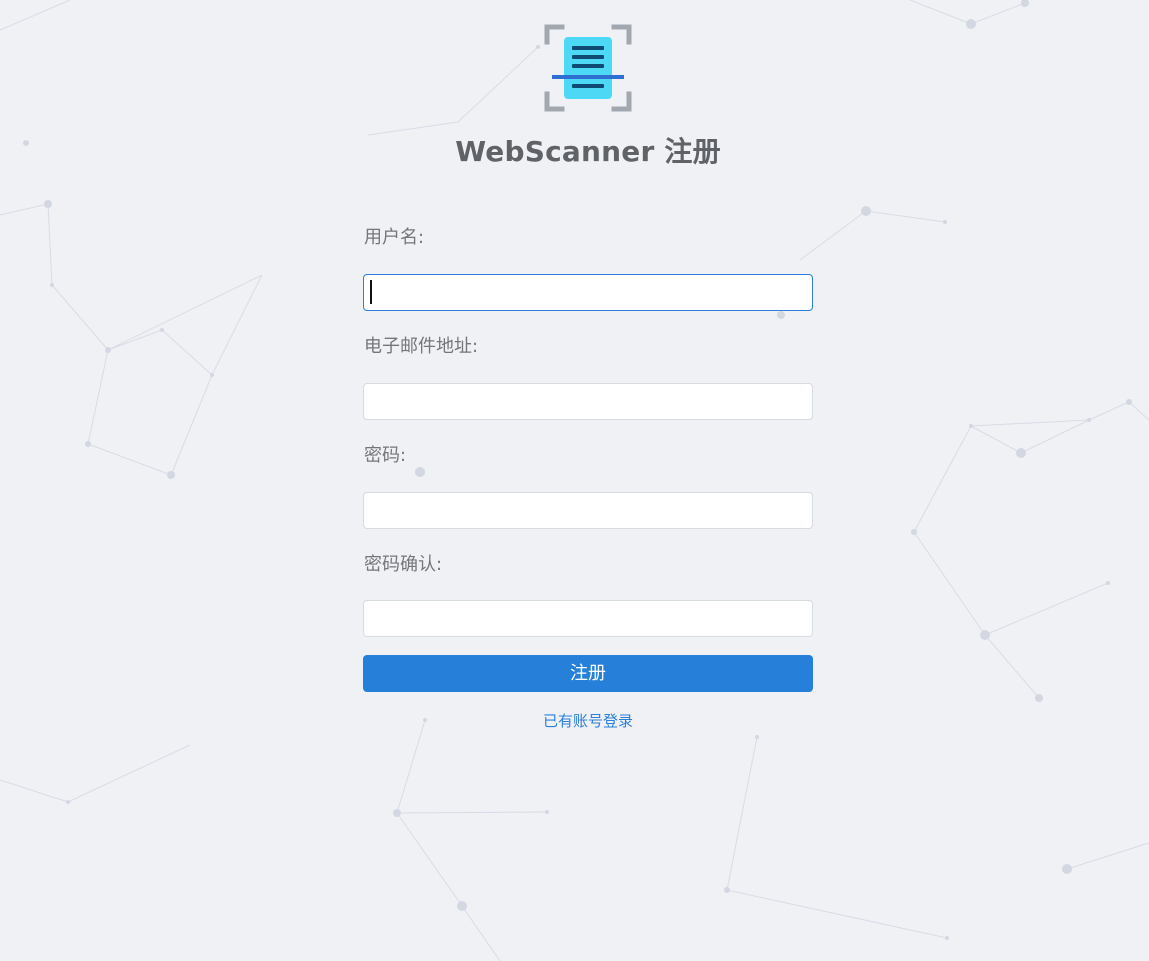 This screenshot has height=961, width=1149. Describe the element at coordinates (421, 346) in the screenshot. I see `email-label: 电子邮件地址:` at that location.